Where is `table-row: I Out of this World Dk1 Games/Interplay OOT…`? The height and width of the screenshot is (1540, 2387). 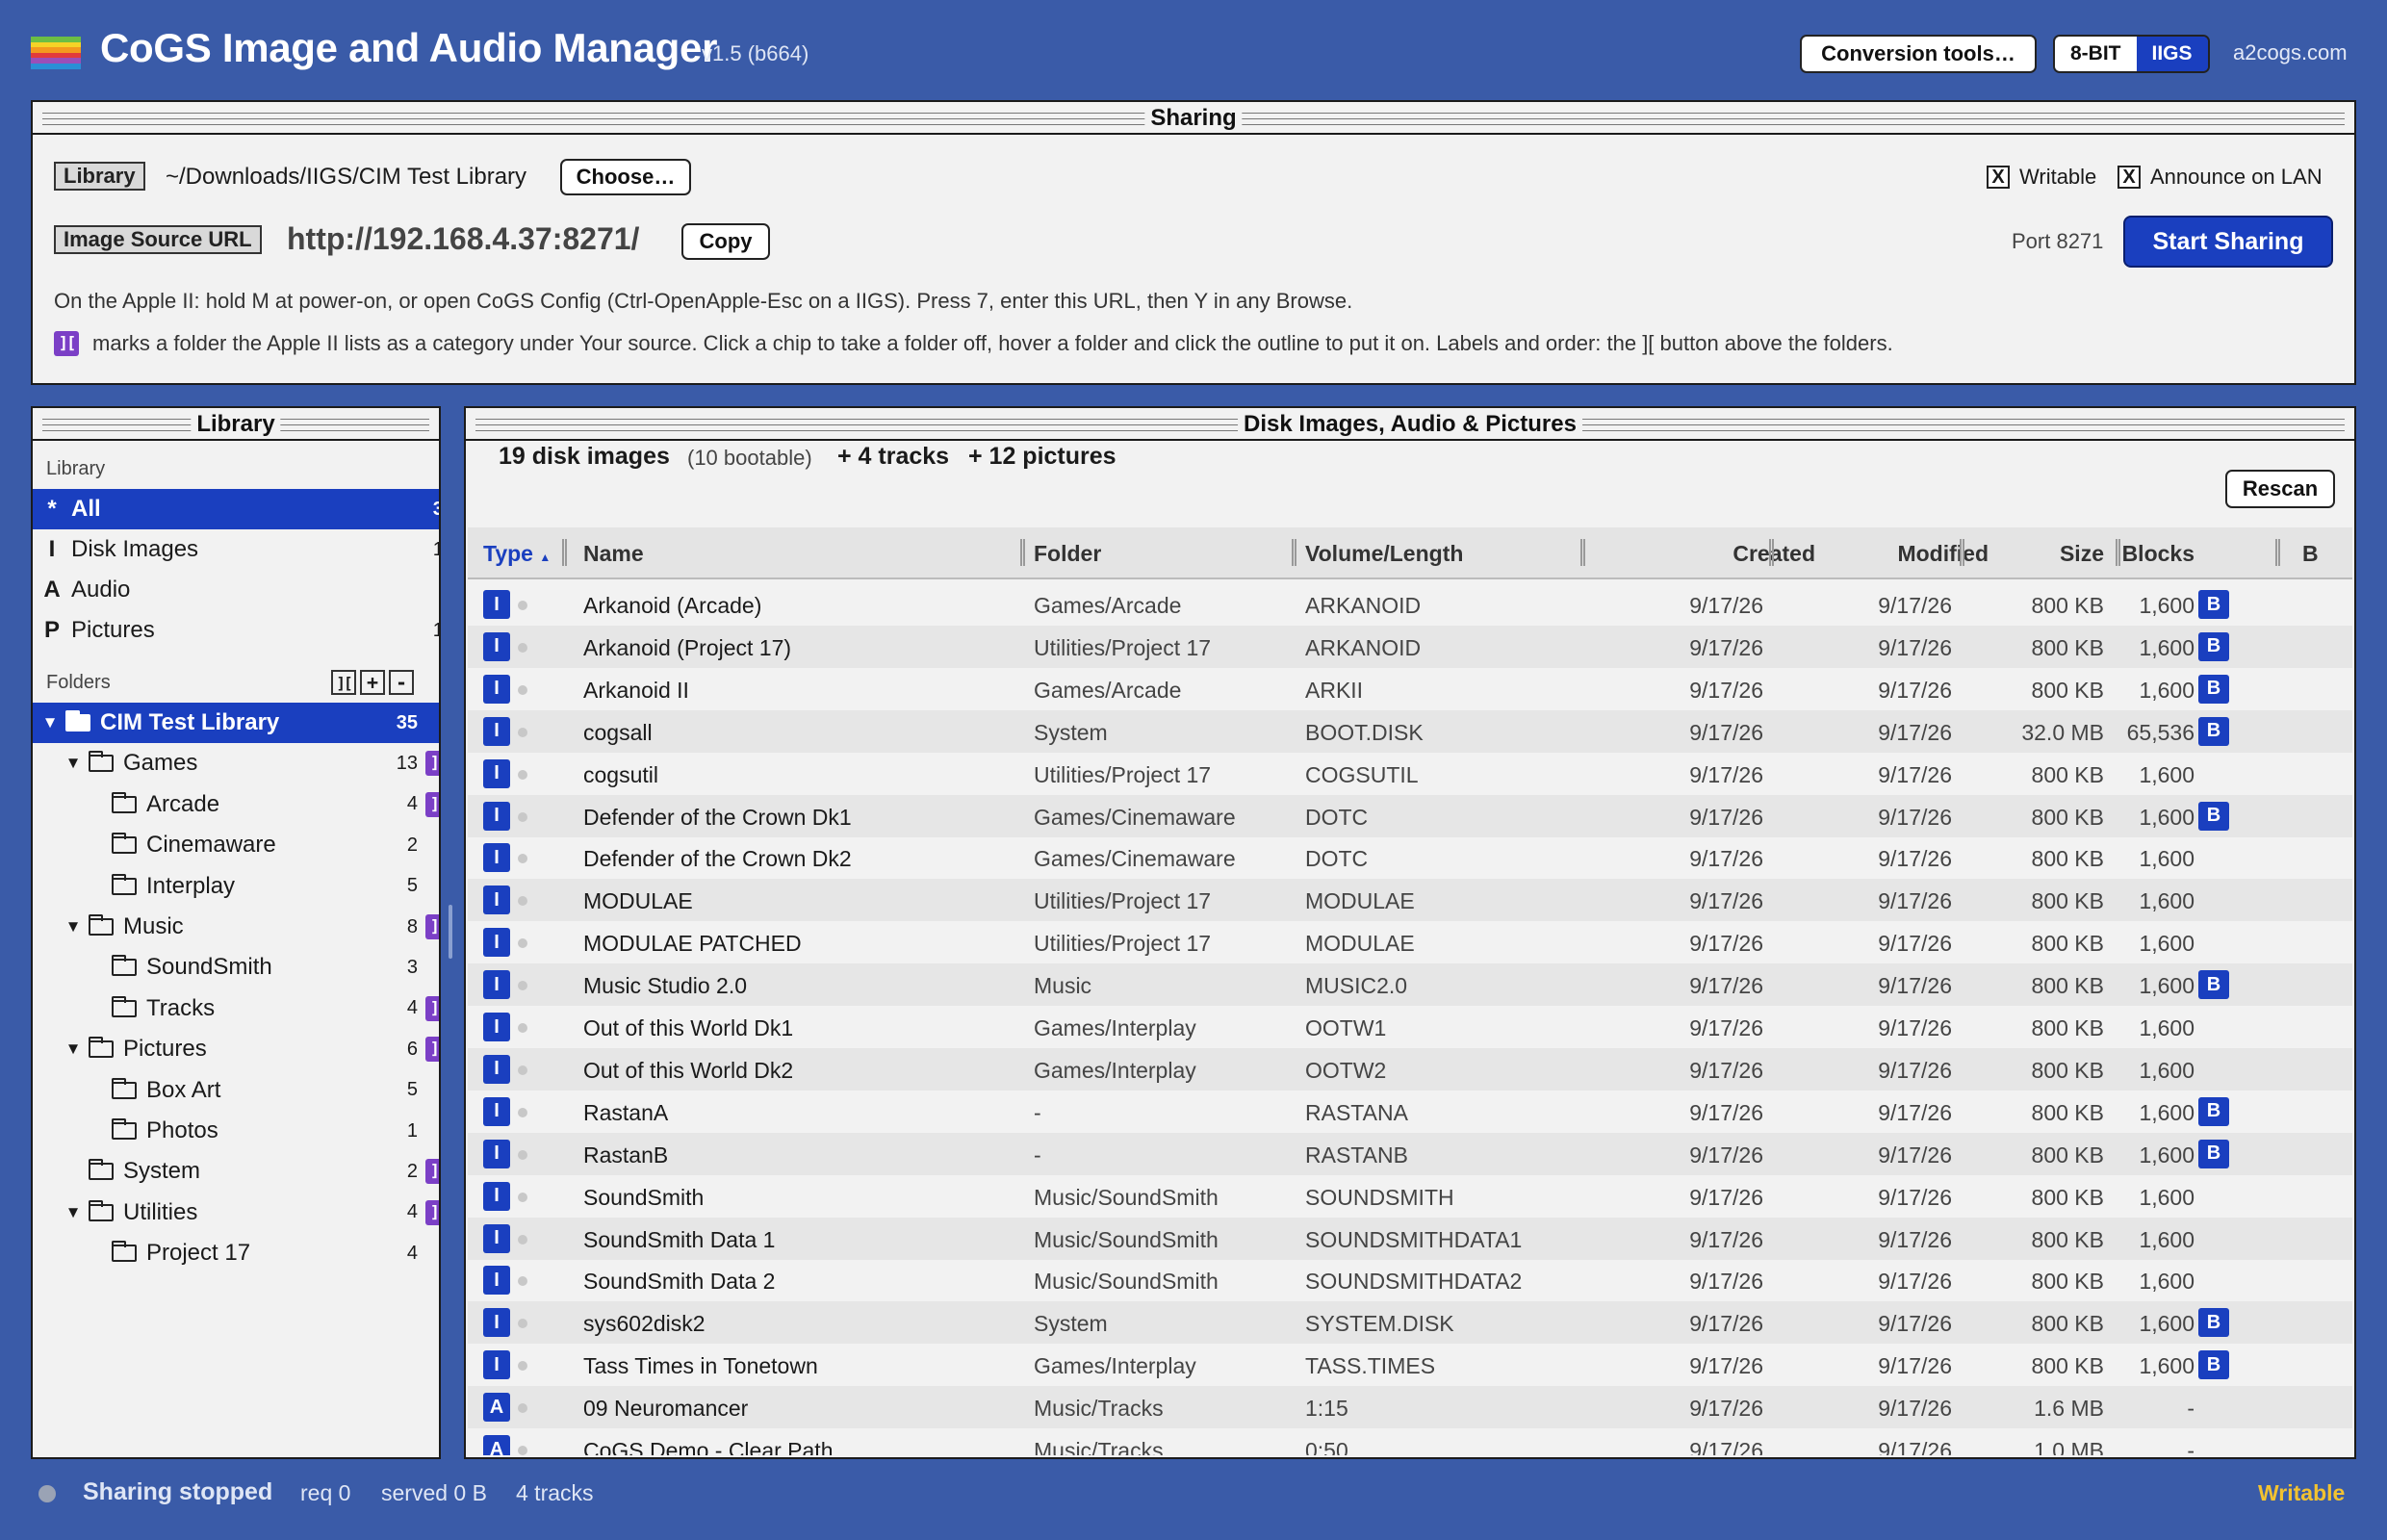
table-row: I Out of this World Dk1 Games/Interplay OOT… is located at coordinates (1410, 1027).